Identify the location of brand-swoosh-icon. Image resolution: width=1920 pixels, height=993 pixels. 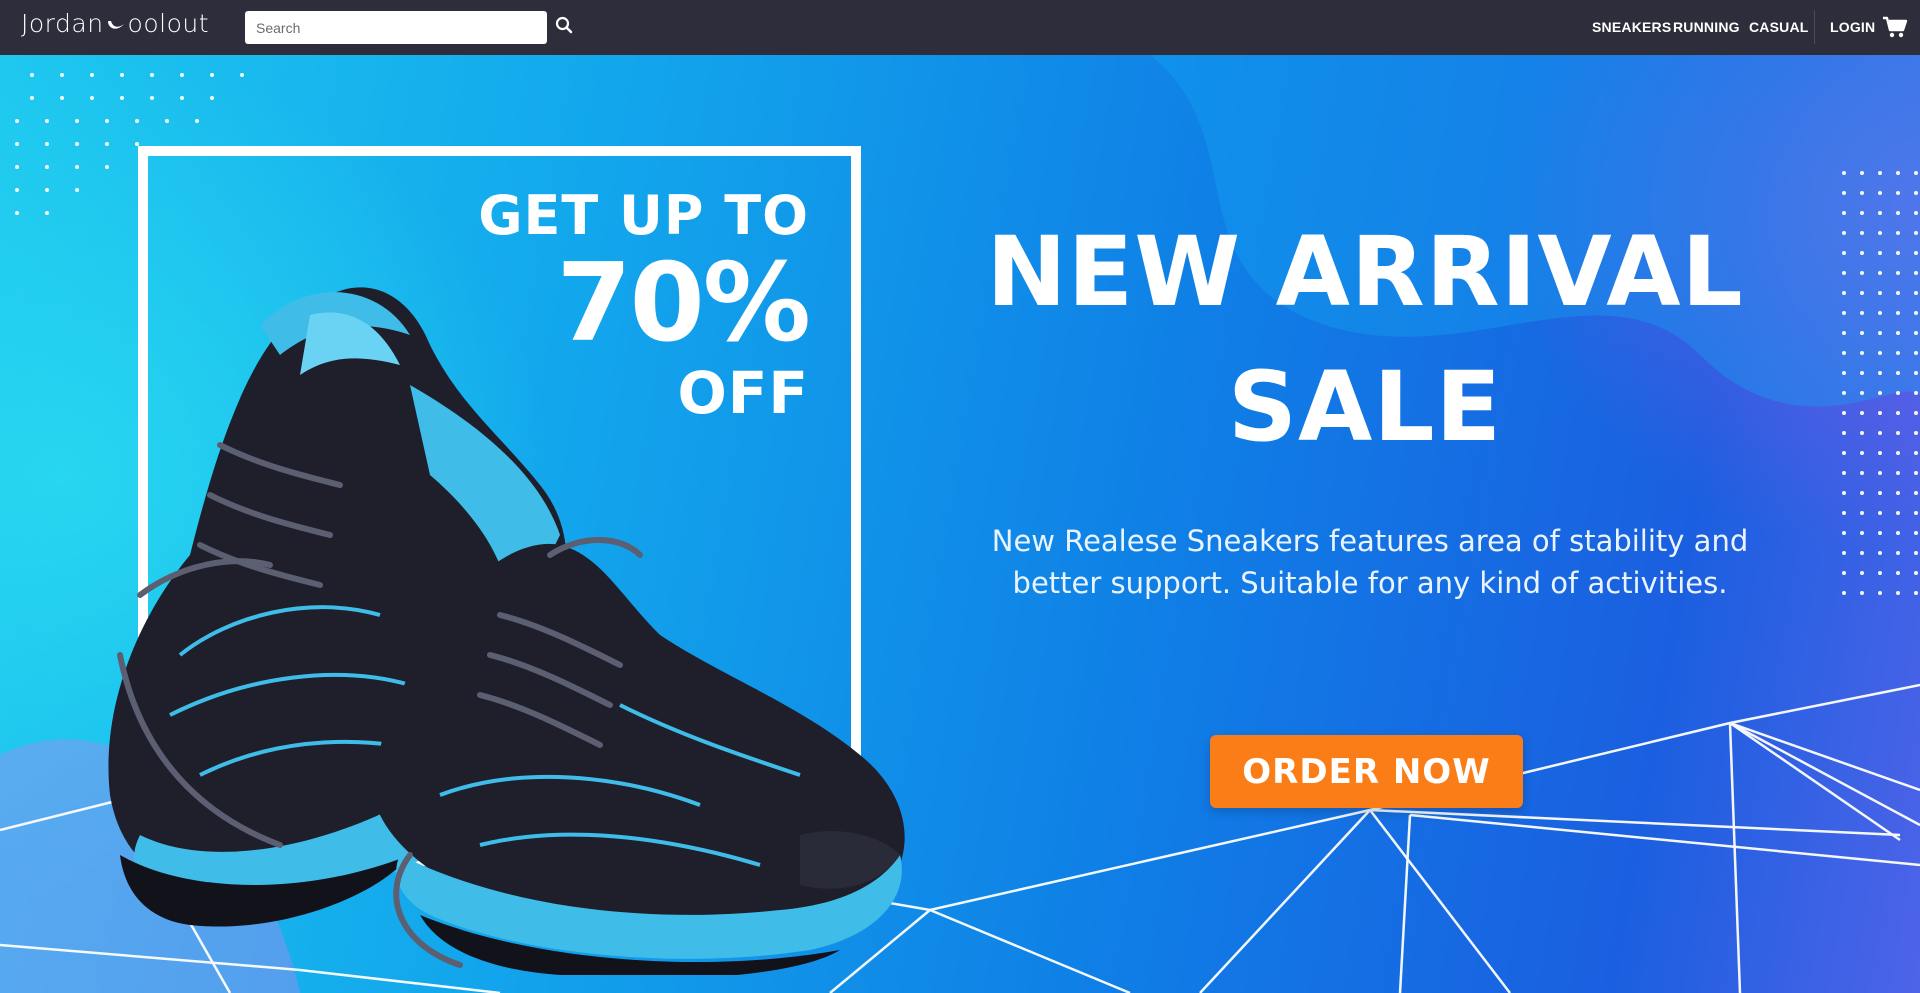
(115, 24).